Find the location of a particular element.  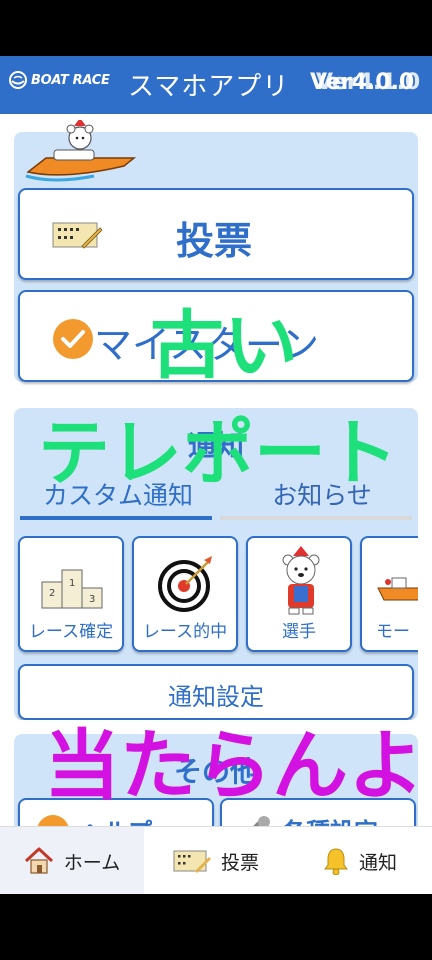

overlay-text-miss: 当たらんよ is located at coordinates (234, 765).